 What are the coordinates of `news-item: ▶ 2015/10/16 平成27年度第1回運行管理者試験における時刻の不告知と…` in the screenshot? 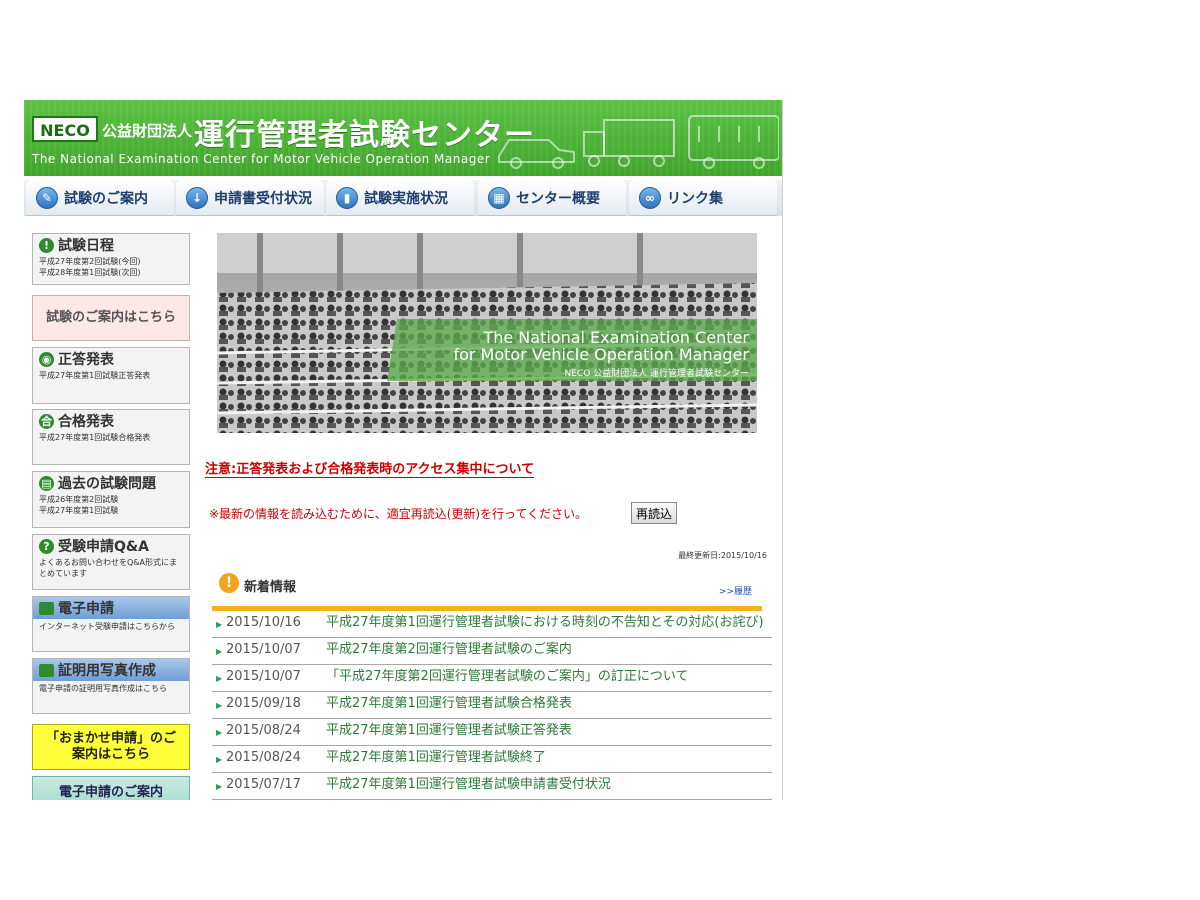 It's located at (492, 624).